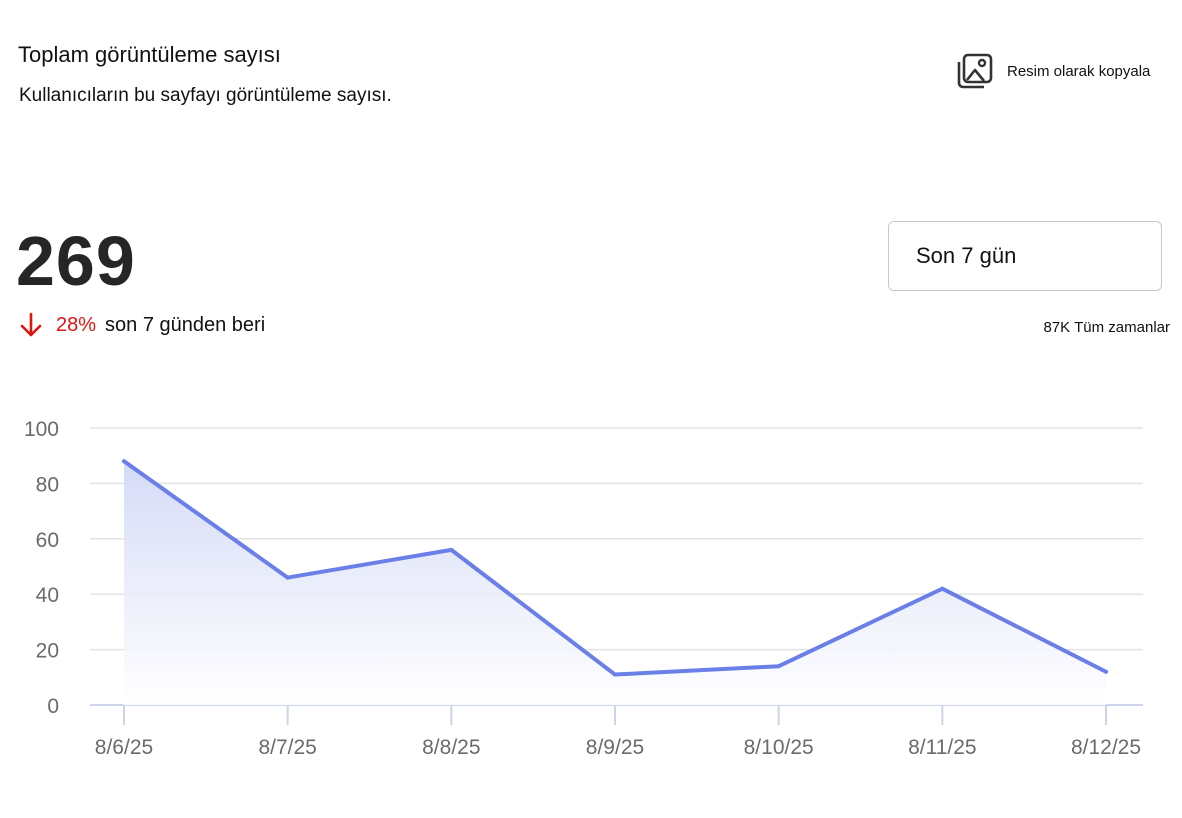 The image size is (1182, 818). I want to click on change-percent: 28%, so click(76, 324).